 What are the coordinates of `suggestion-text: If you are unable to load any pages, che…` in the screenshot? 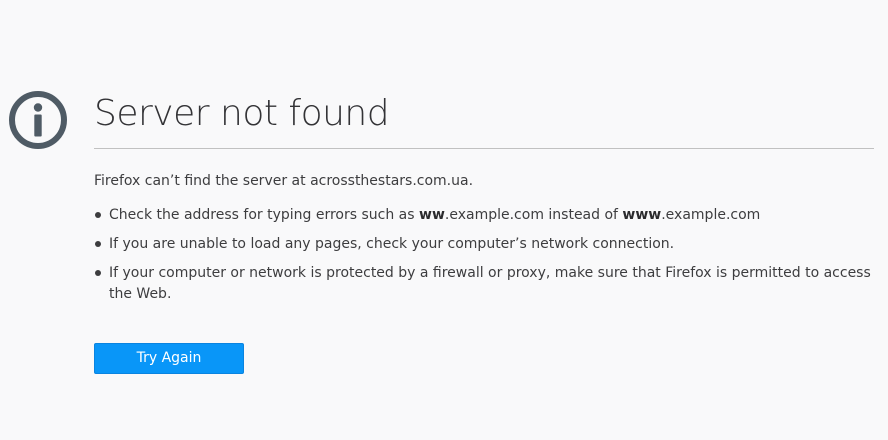 It's located at (392, 244).